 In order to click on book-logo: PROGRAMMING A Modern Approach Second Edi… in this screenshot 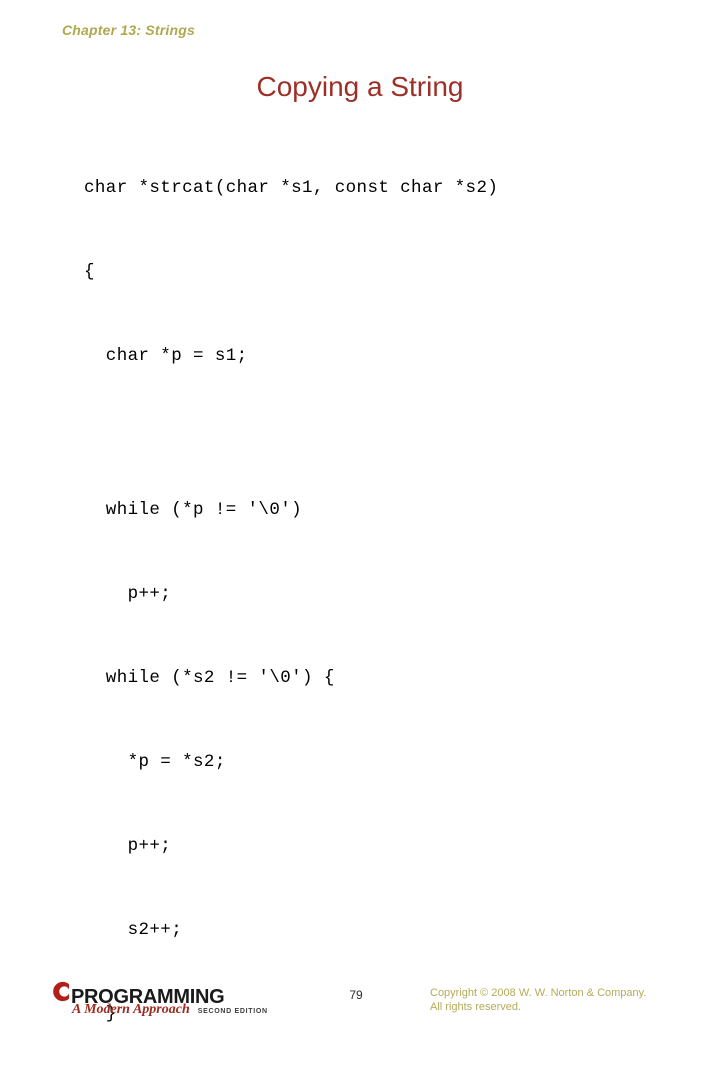, I will do `click(164, 999)`.